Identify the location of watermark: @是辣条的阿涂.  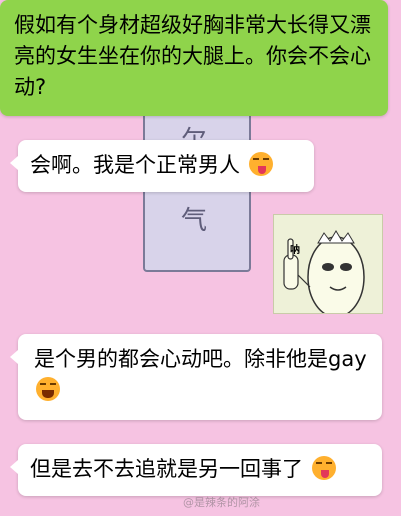
(221, 502).